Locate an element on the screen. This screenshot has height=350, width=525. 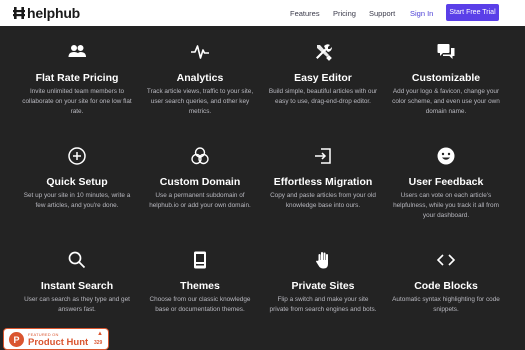
feature-title: Custom Domain is located at coordinates (200, 182).